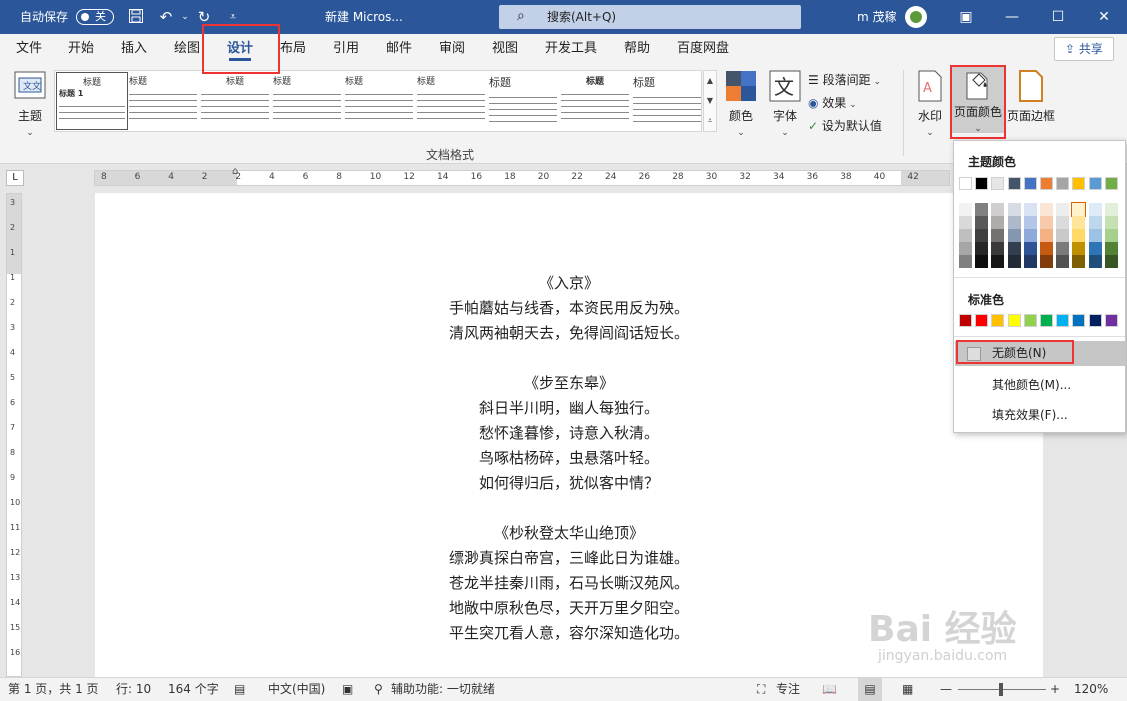 The image size is (1127, 701). What do you see at coordinates (166, 17) in the screenshot?
I see `undo-icon: ↶` at bounding box center [166, 17].